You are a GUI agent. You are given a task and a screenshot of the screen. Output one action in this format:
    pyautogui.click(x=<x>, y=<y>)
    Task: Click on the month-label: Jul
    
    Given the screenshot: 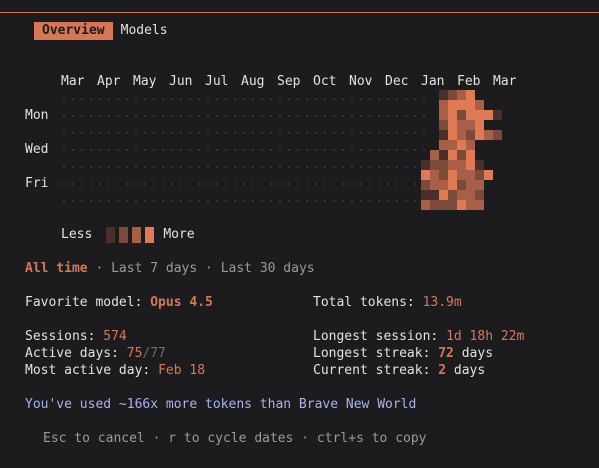 What is the action you would take?
    pyautogui.click(x=217, y=81)
    